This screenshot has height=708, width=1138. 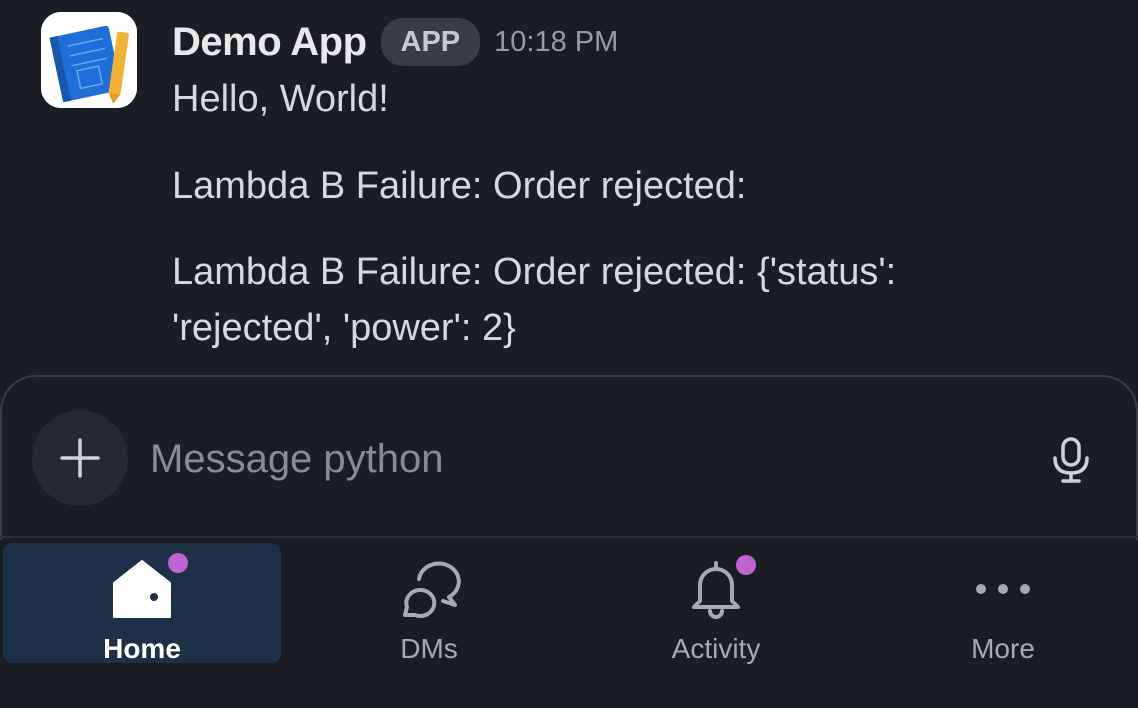 I want to click on message-text: Hello, World!, so click(x=280, y=99).